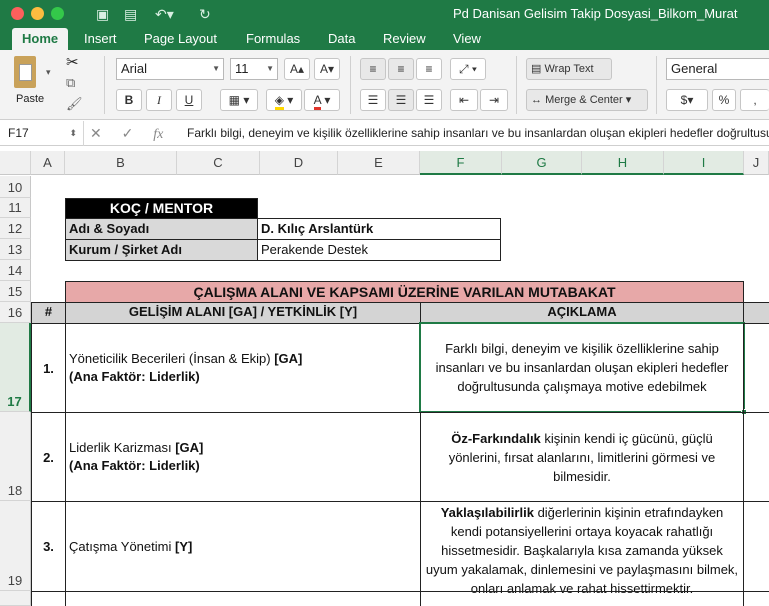  I want to click on zoom-window-button, so click(57, 13).